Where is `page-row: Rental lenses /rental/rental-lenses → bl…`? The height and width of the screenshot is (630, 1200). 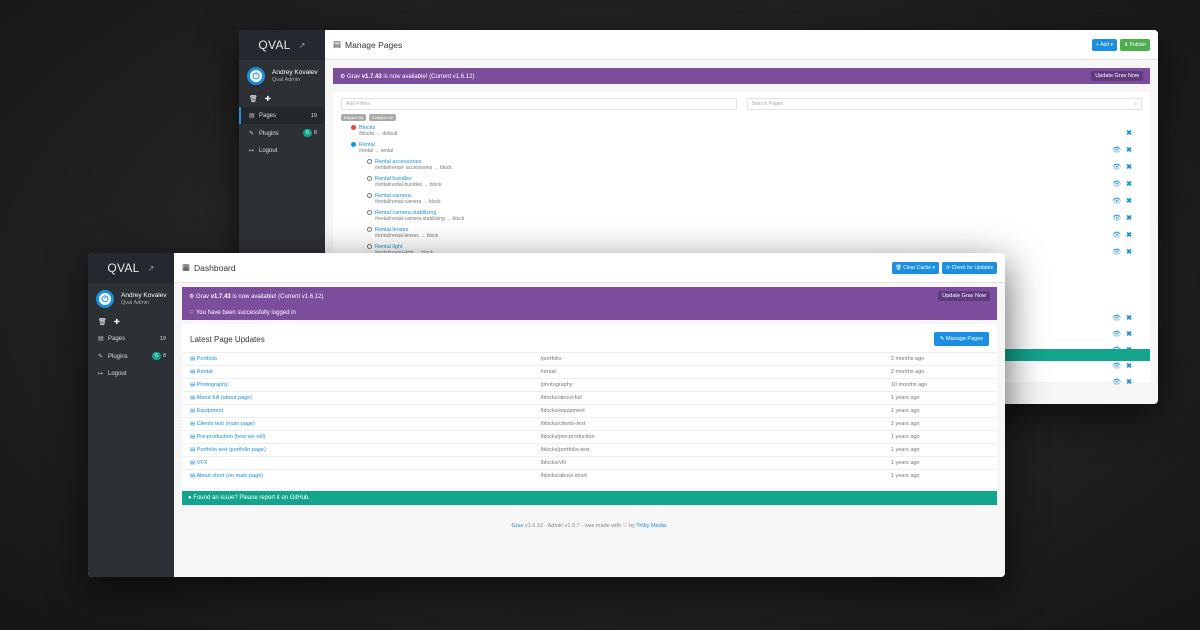 page-row: Rental lenses /rental/rental-lenses → bl… is located at coordinates (741, 235).